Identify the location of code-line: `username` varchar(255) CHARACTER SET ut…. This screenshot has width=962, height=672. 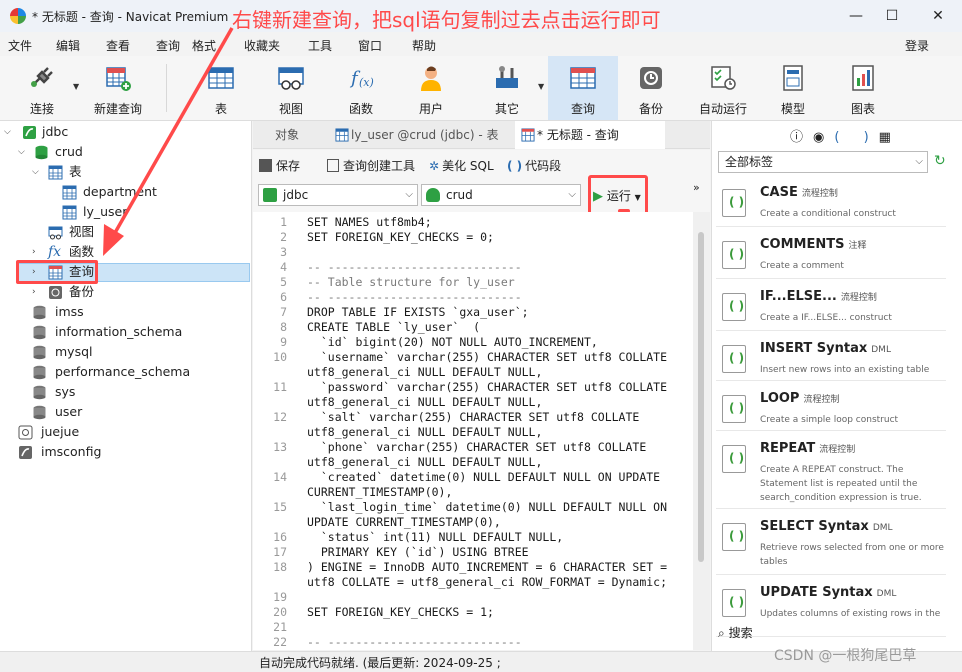
(487, 357).